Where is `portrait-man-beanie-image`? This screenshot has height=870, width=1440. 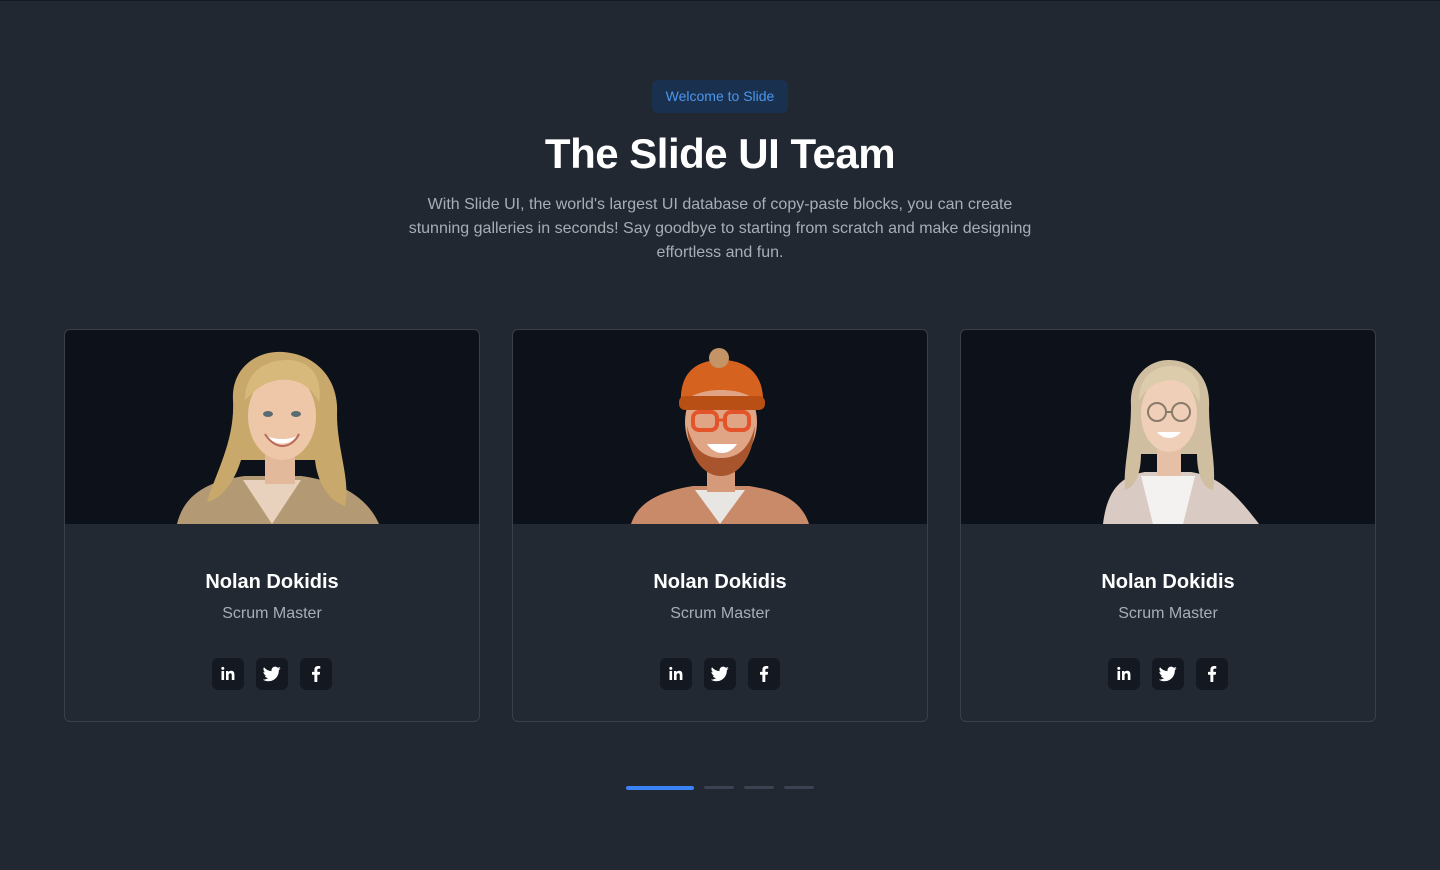 portrait-man-beanie-image is located at coordinates (720, 436).